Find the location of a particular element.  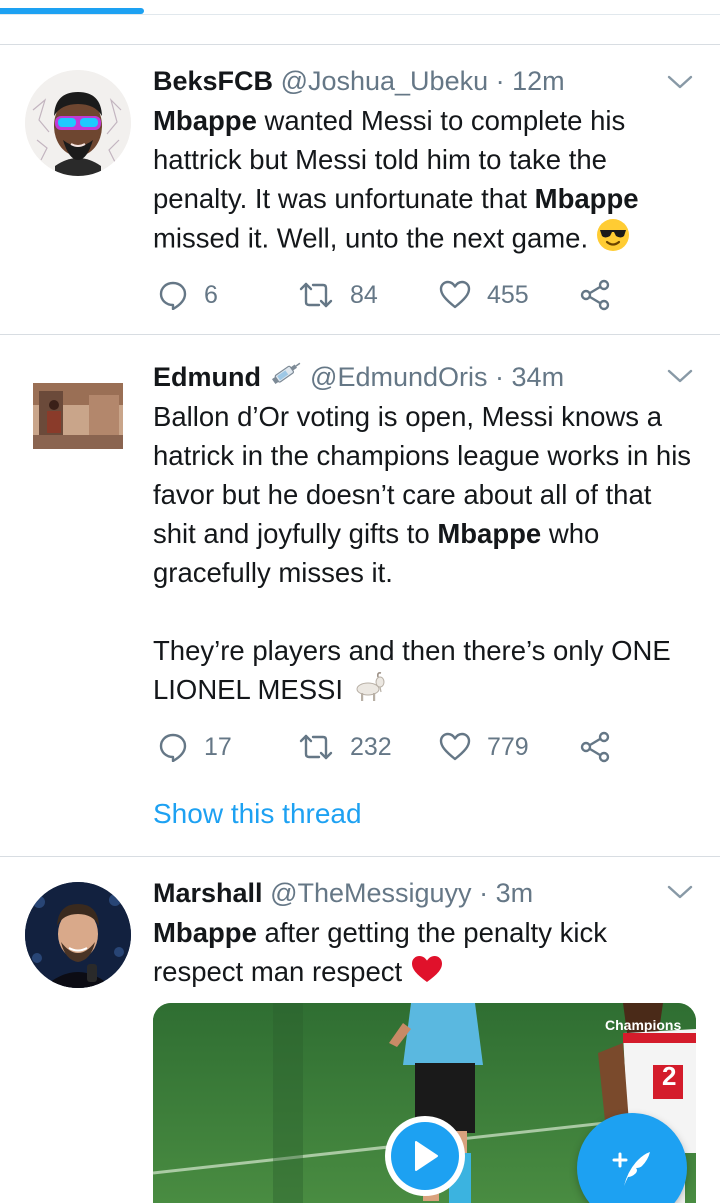

red-heart-emoji-icon is located at coordinates (427, 974).